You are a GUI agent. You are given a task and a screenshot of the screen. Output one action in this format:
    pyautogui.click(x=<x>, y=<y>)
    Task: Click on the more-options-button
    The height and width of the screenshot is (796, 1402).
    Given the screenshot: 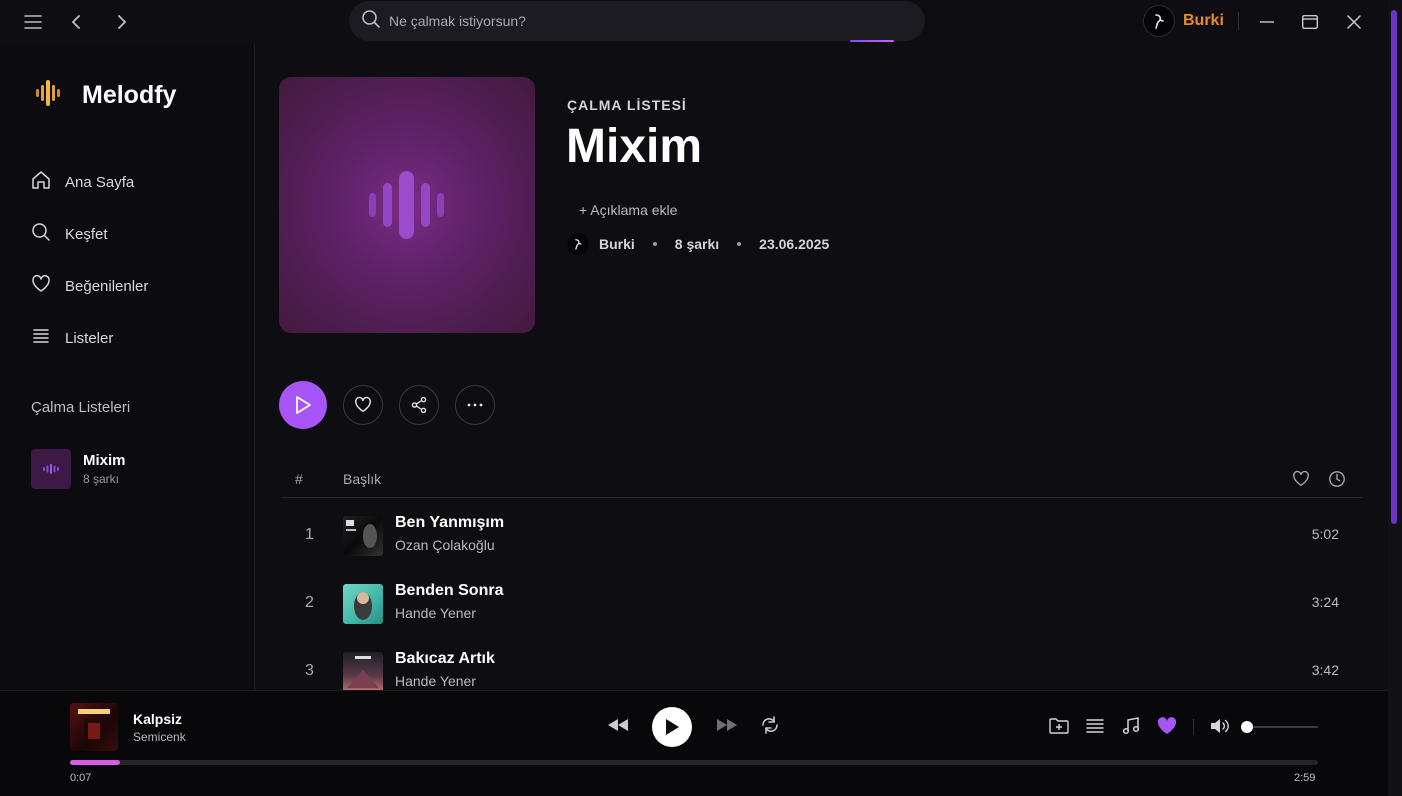 What is the action you would take?
    pyautogui.click(x=475, y=405)
    